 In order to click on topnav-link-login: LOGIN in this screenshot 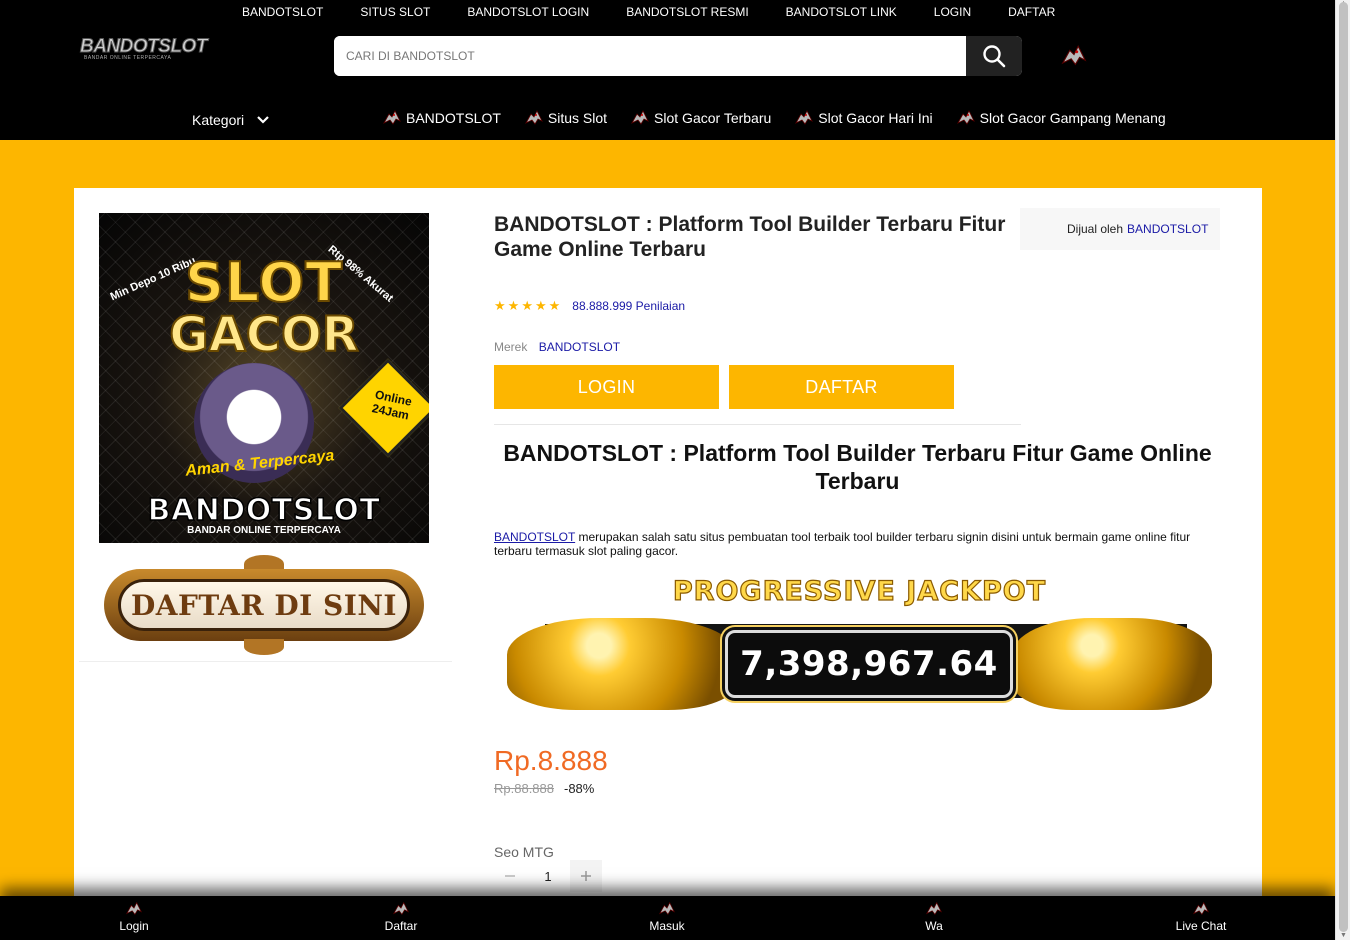, I will do `click(952, 12)`.